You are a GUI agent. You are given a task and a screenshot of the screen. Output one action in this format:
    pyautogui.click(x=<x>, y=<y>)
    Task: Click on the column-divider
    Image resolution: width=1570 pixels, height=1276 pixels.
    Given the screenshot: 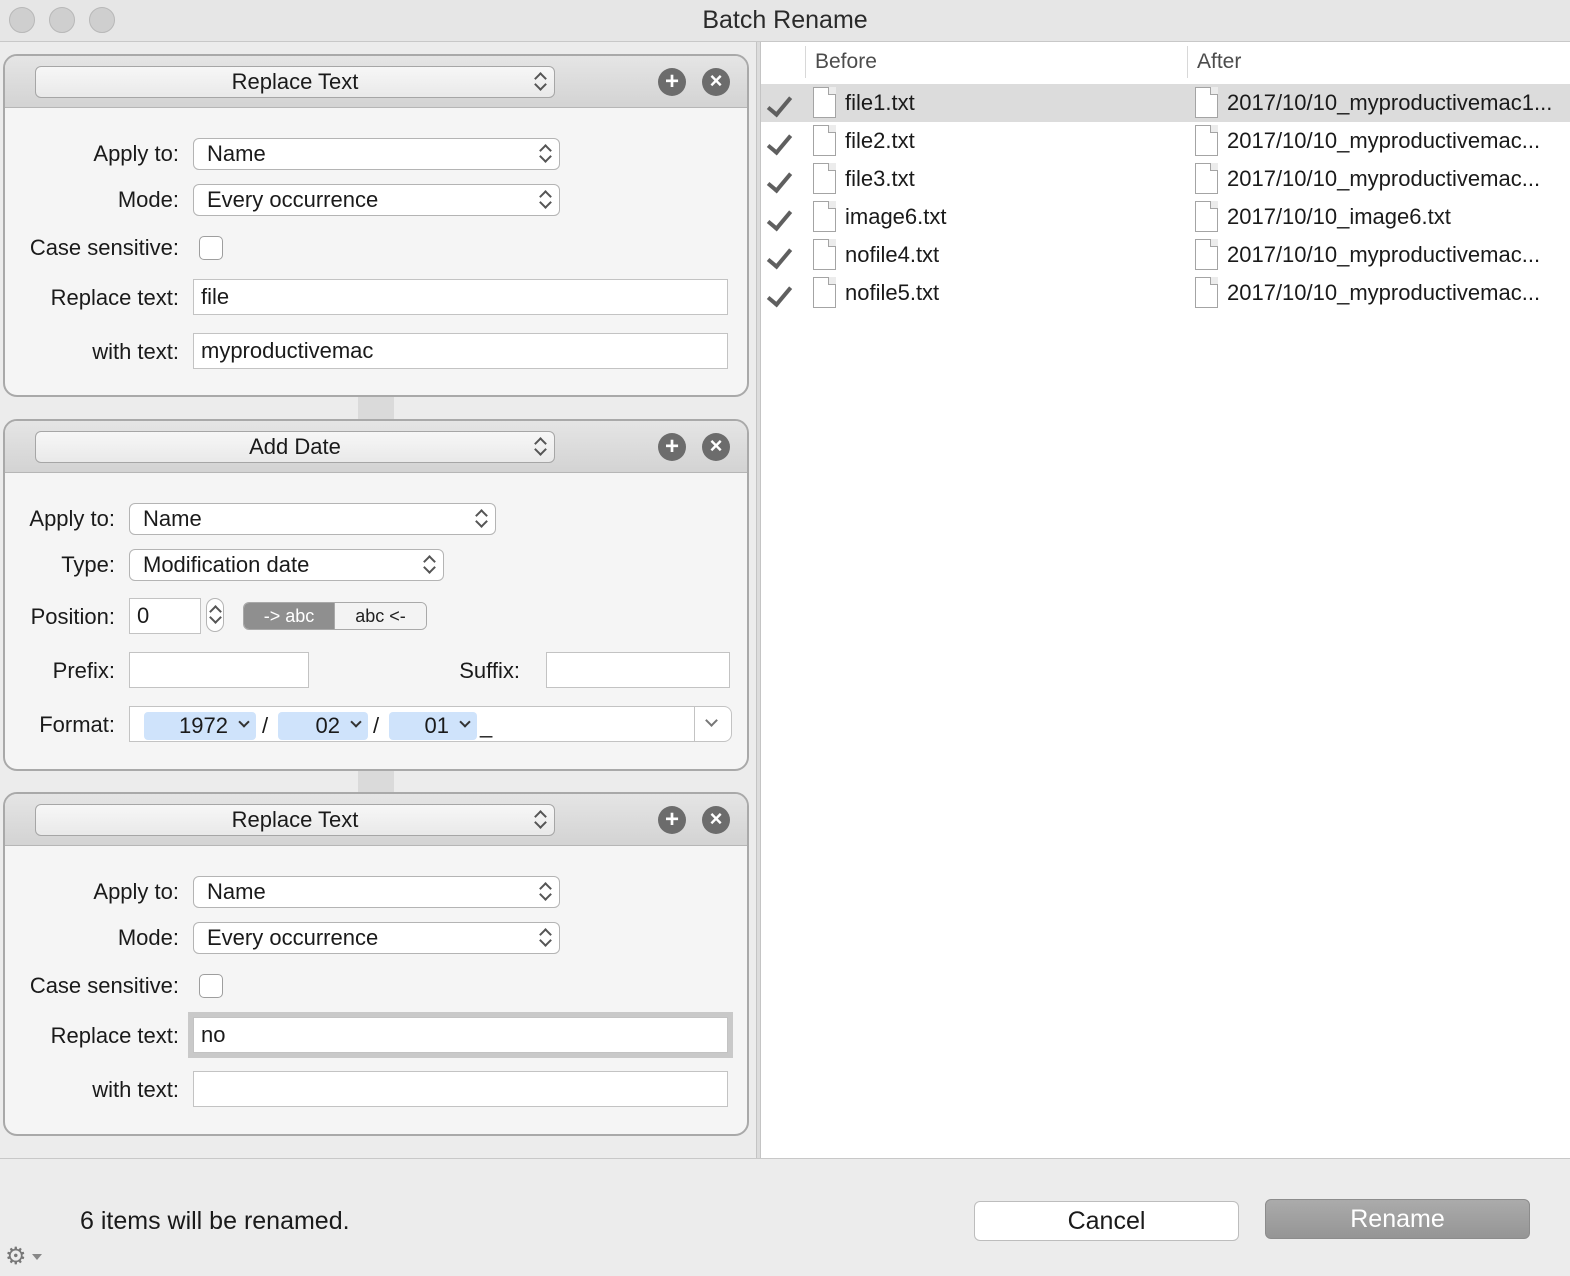 What is the action you would take?
    pyautogui.click(x=805, y=62)
    